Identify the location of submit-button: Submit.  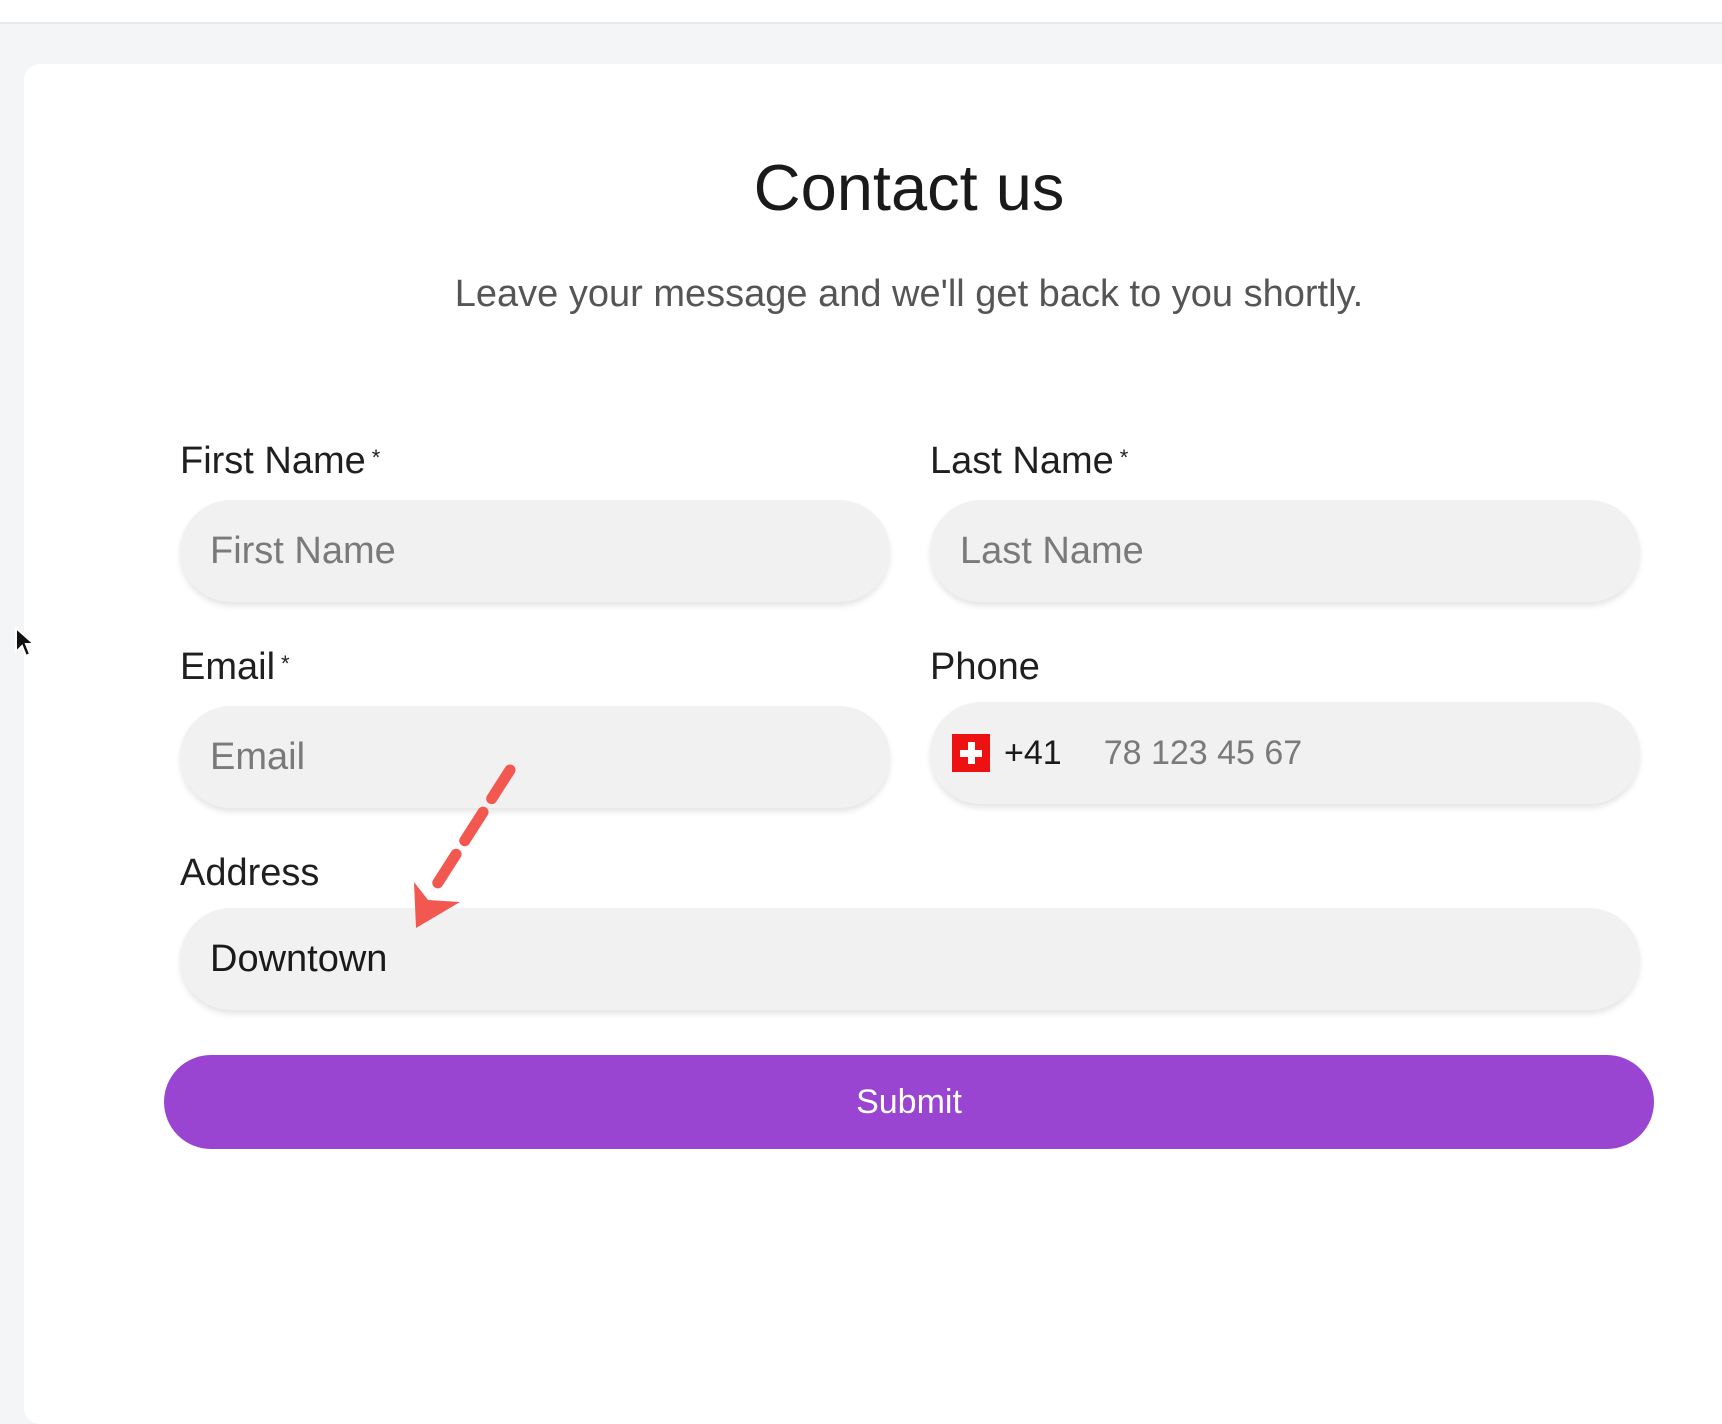
(909, 1102).